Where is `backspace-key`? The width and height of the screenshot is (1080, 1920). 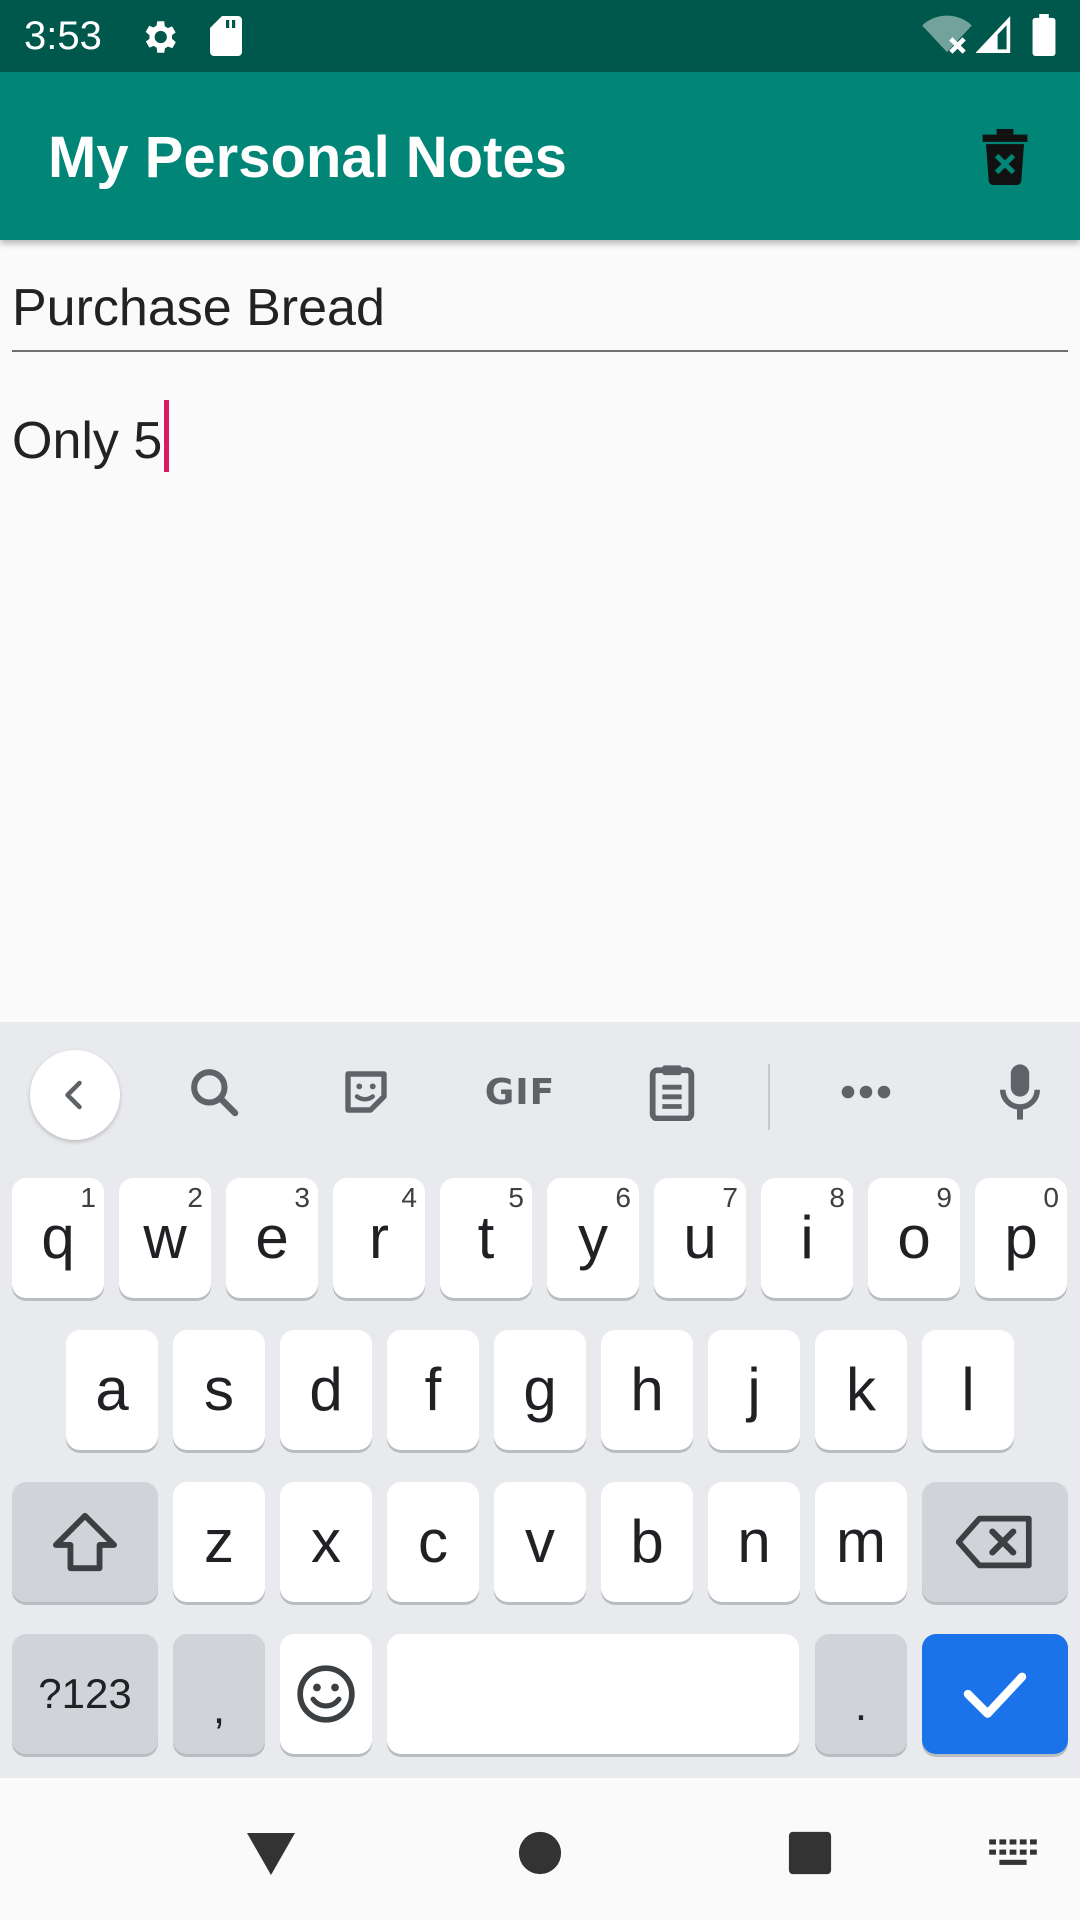 backspace-key is located at coordinates (995, 1542).